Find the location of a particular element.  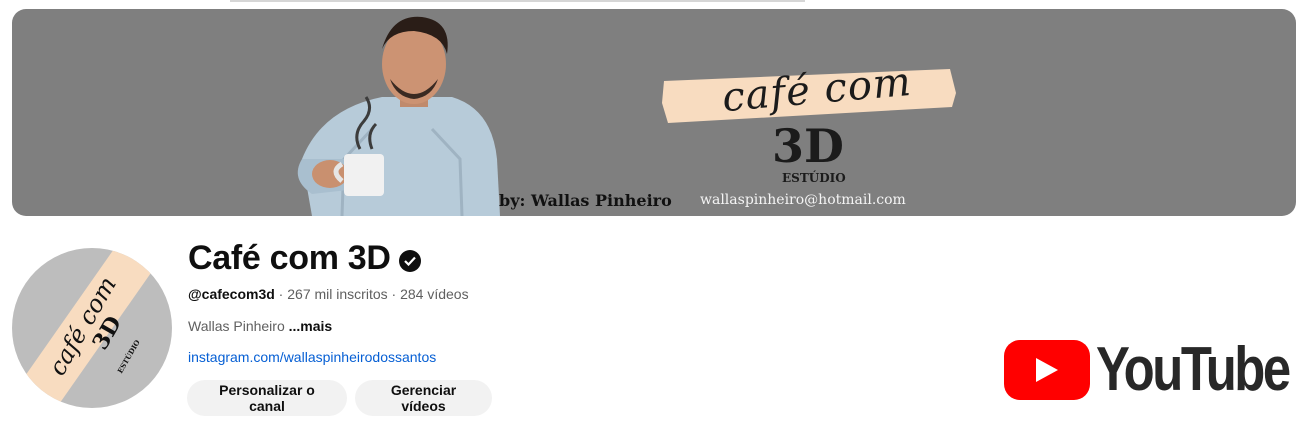

channel-handle: @cafecom3d is located at coordinates (231, 294).